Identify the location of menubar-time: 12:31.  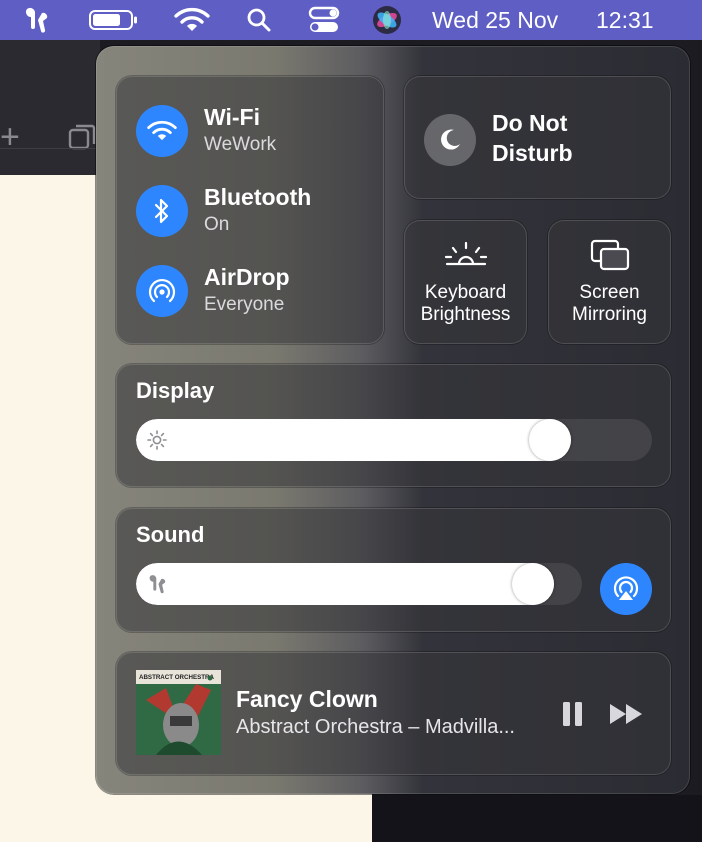
(632, 20).